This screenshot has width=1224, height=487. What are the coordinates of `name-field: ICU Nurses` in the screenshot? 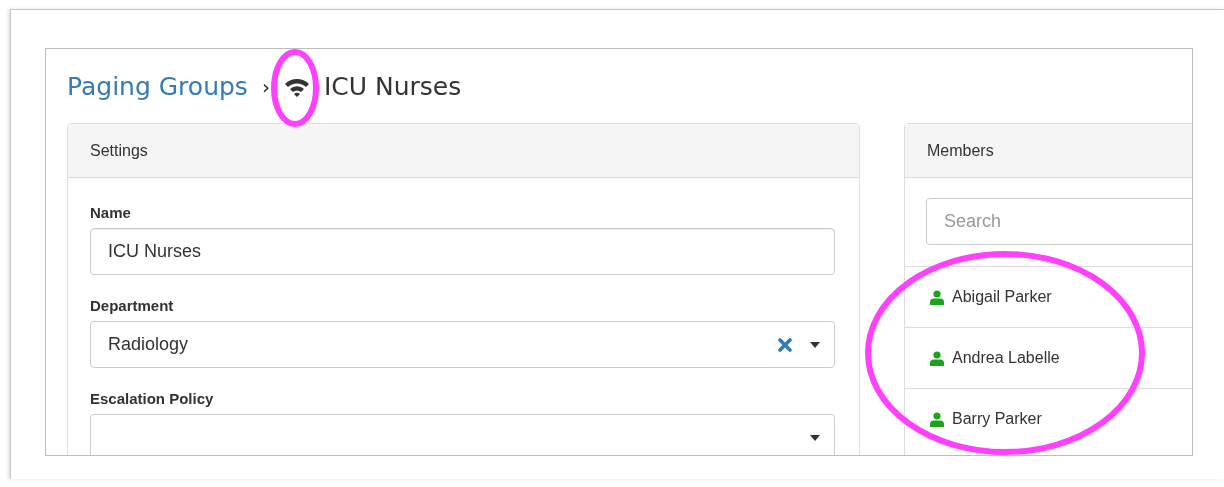 It's located at (462, 251).